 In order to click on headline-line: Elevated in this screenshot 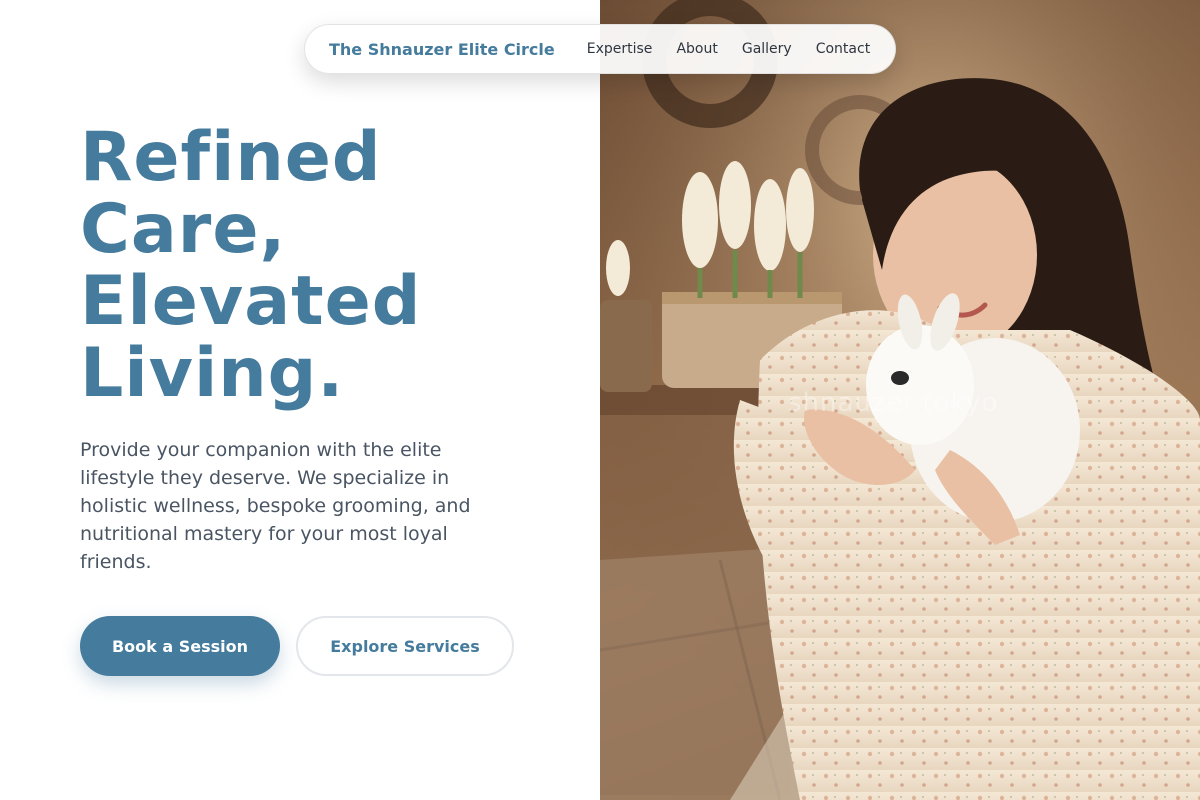, I will do `click(251, 301)`.